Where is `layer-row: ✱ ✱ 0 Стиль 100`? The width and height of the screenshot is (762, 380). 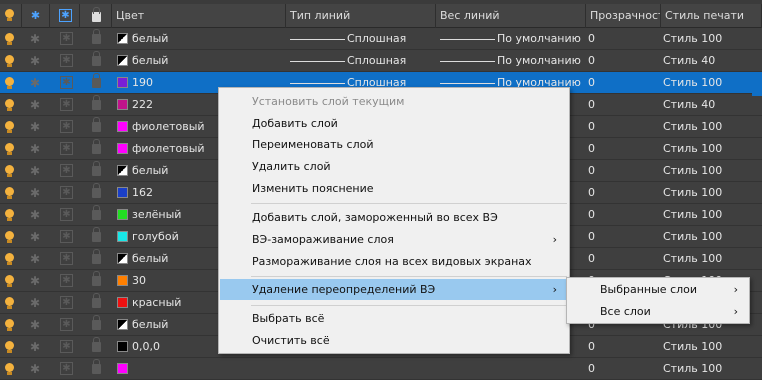 layer-row: ✱ ✱ 0 Стиль 100 is located at coordinates (381, 369).